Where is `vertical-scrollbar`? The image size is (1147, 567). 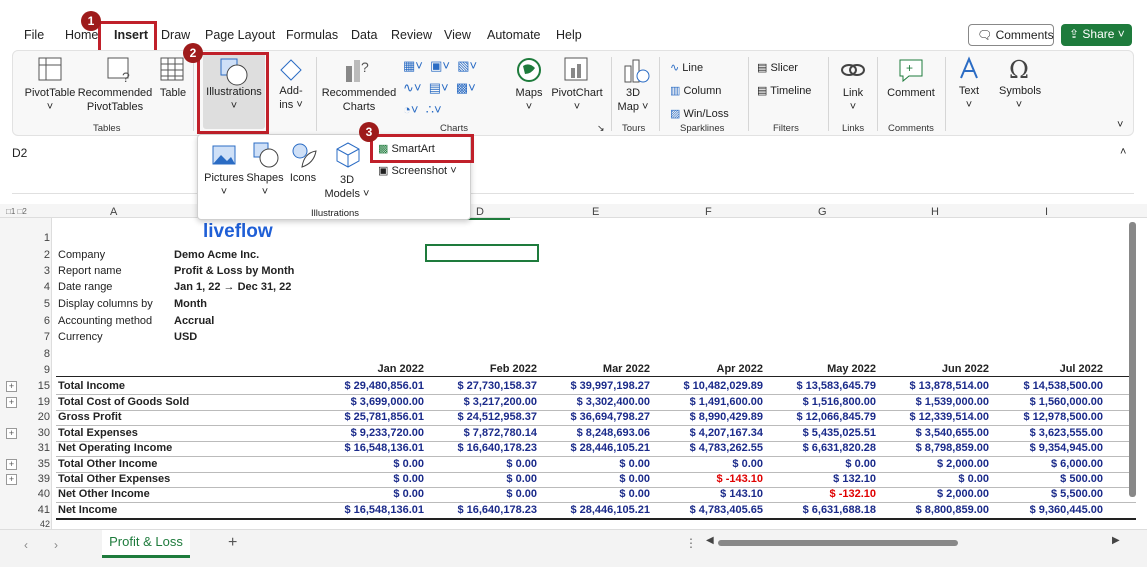
vertical-scrollbar is located at coordinates (1132, 359).